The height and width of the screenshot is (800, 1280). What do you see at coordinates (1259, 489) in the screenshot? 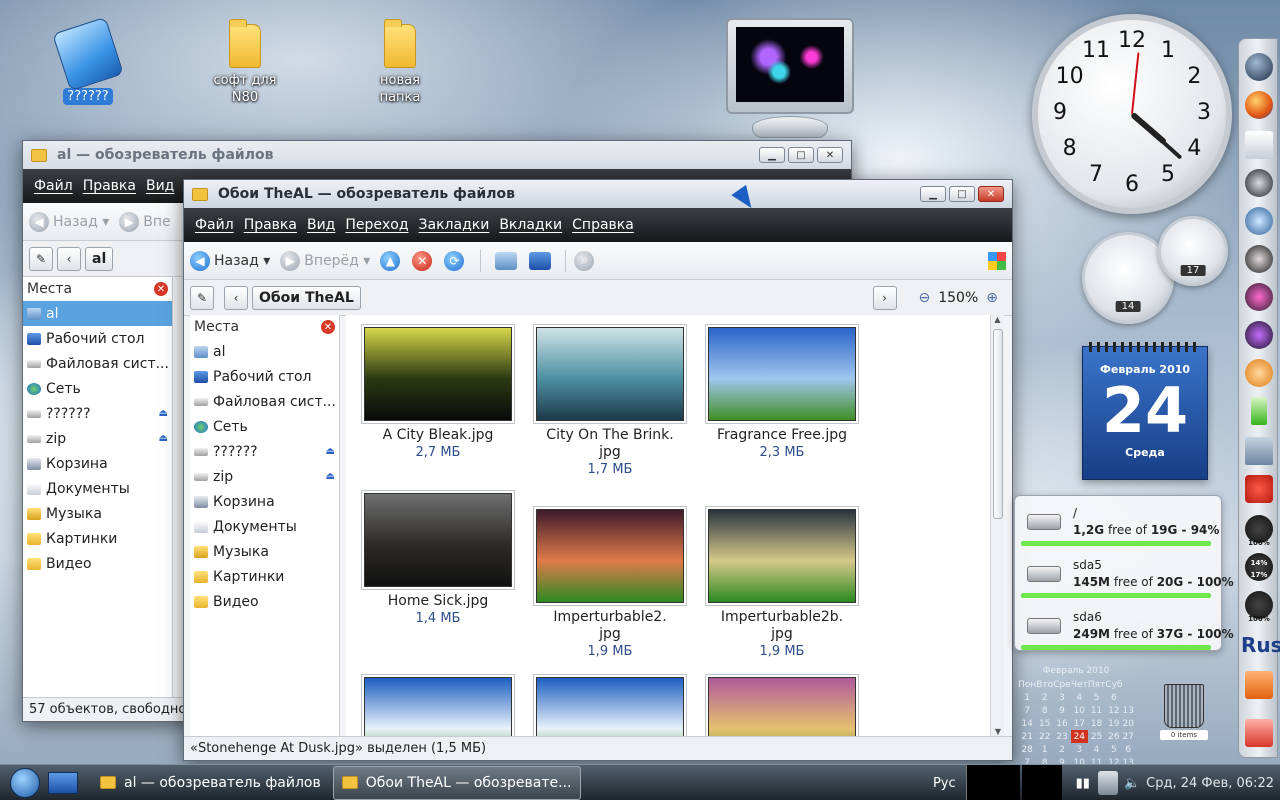
I see `power-icon` at bounding box center [1259, 489].